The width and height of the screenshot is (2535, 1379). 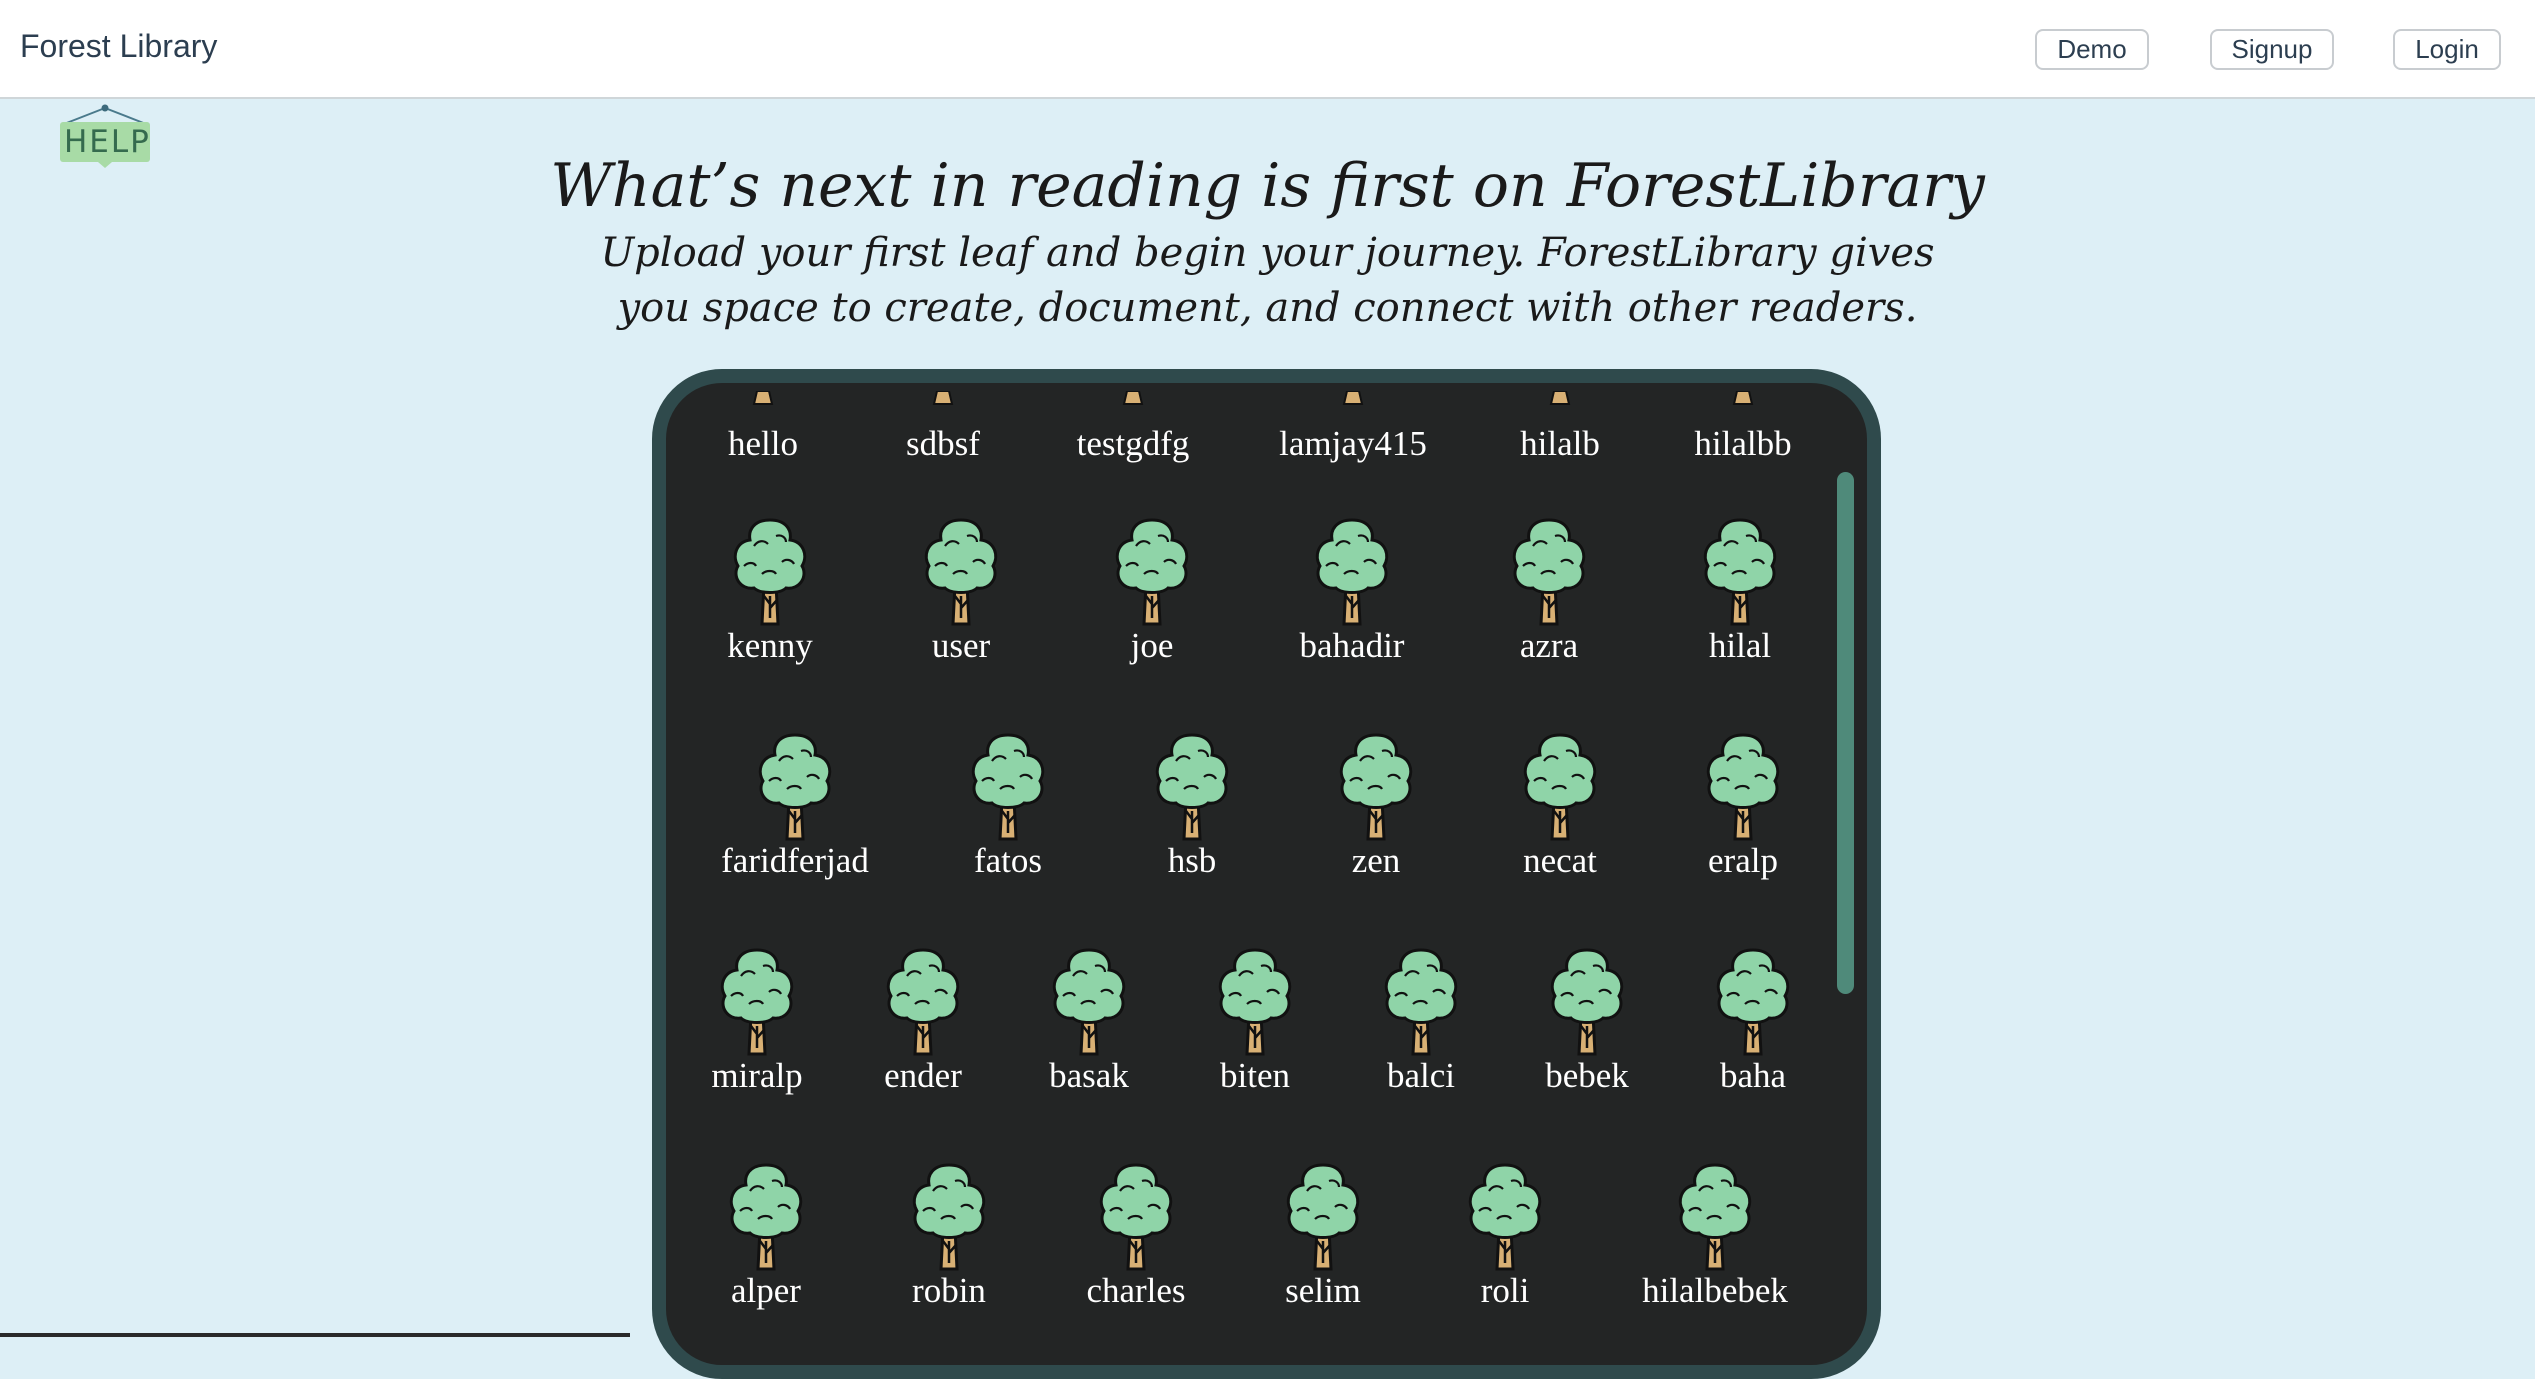 What do you see at coordinates (949, 1290) in the screenshot?
I see `tree-label: robin` at bounding box center [949, 1290].